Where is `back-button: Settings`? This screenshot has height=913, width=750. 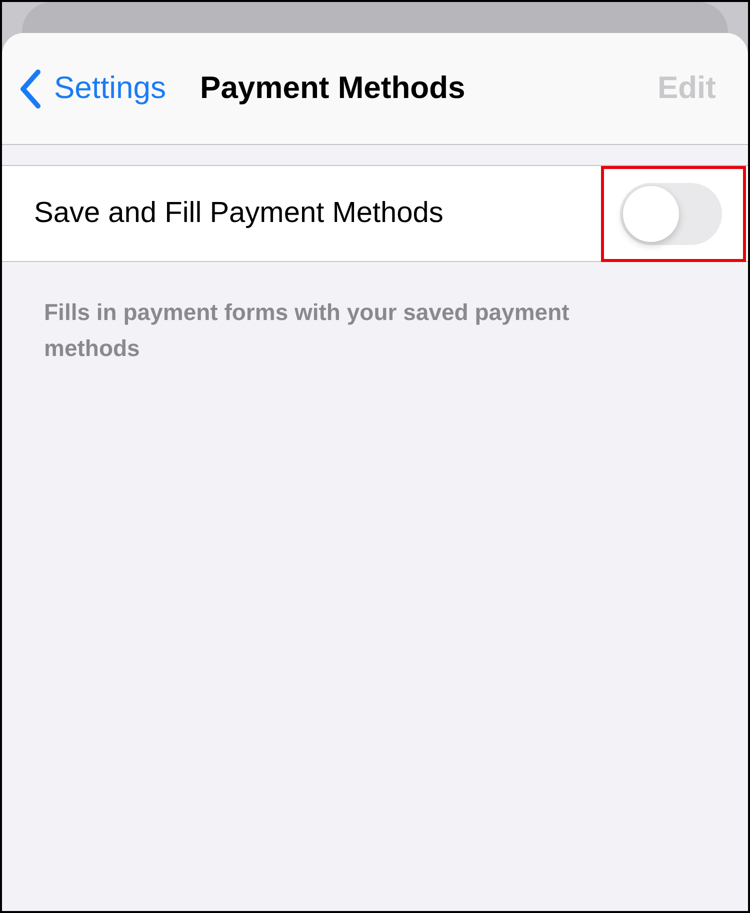
back-button: Settings is located at coordinates (92, 88).